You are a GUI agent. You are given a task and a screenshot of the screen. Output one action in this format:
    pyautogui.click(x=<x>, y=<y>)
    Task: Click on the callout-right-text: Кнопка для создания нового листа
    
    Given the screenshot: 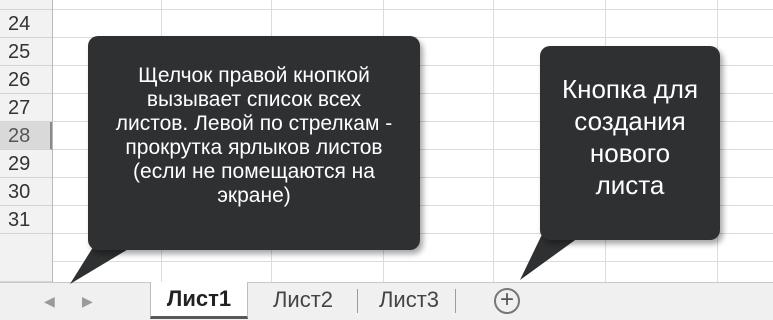 What is the action you would take?
    pyautogui.click(x=630, y=137)
    